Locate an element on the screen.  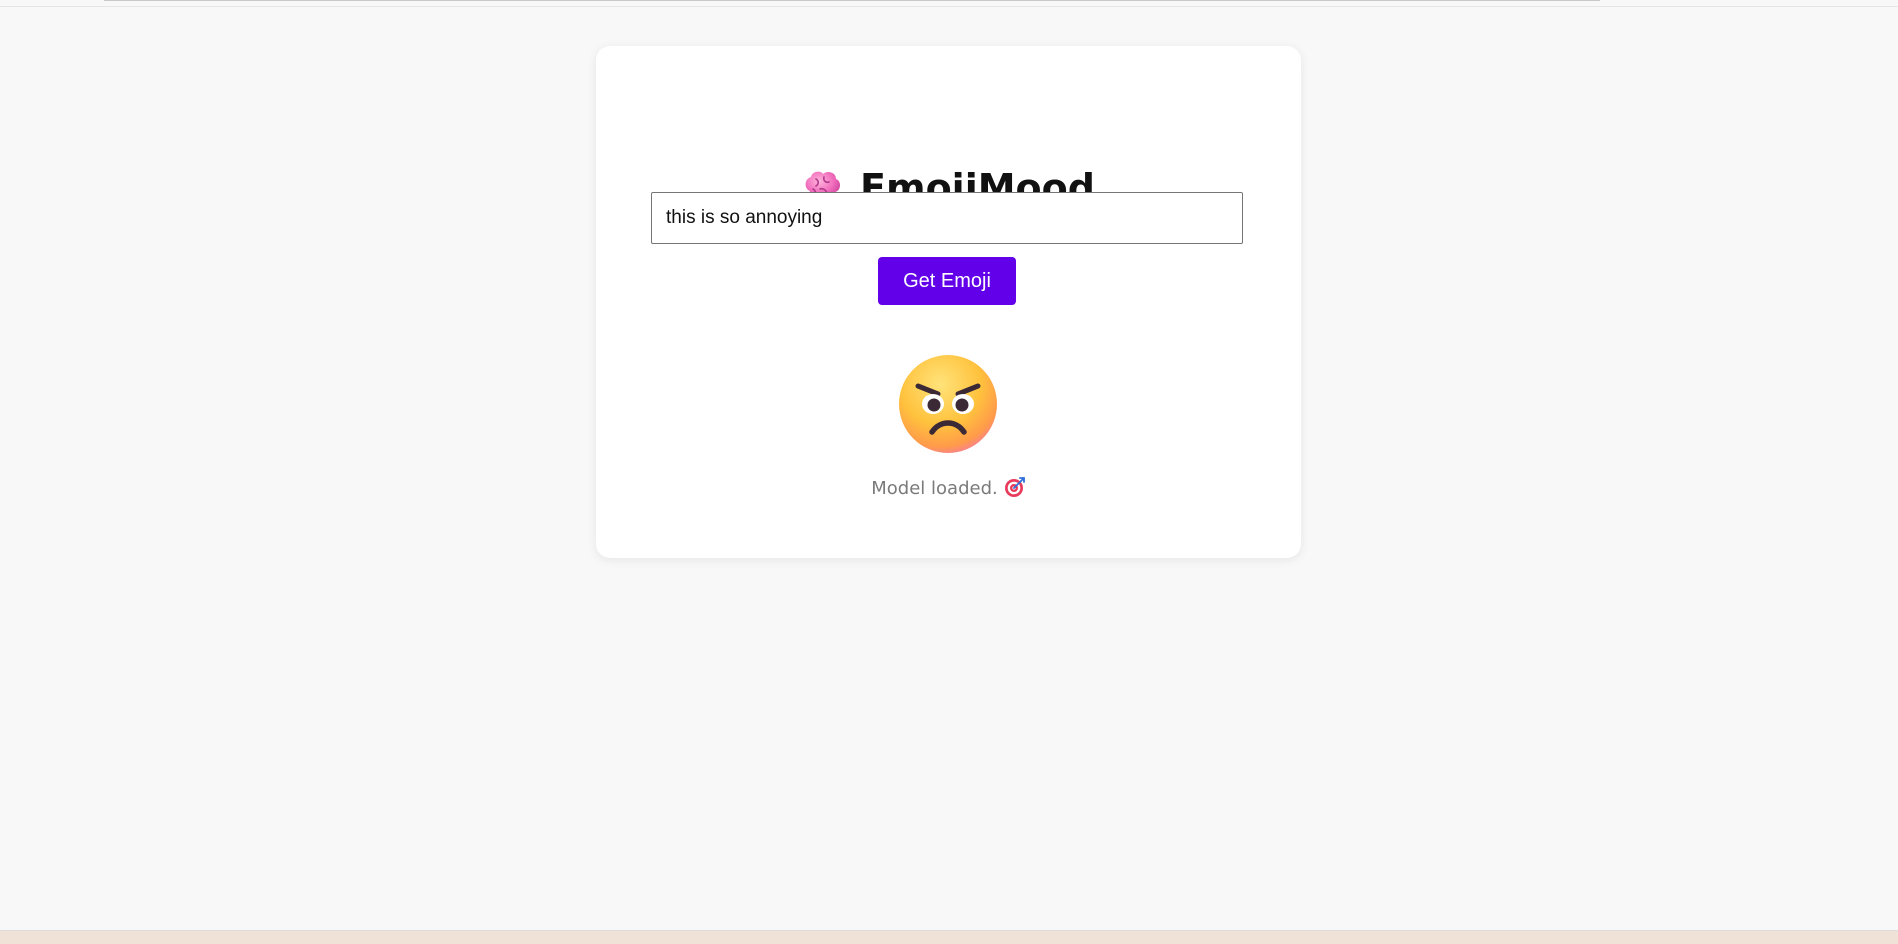
browser-top-edge is located at coordinates (949, 3).